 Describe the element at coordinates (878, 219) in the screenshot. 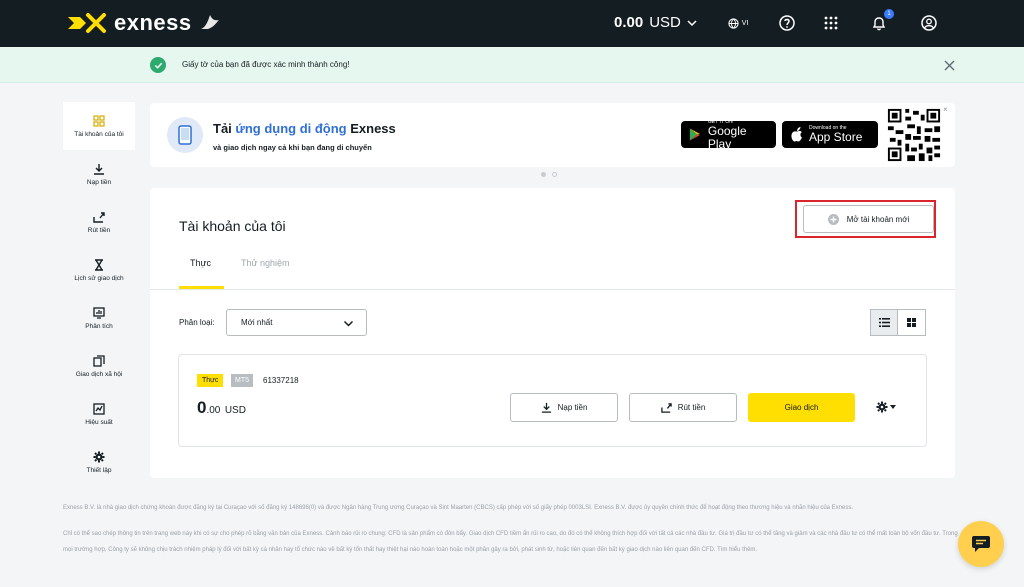

I see `open-new-account-label: Mở tài khoản mới` at that location.